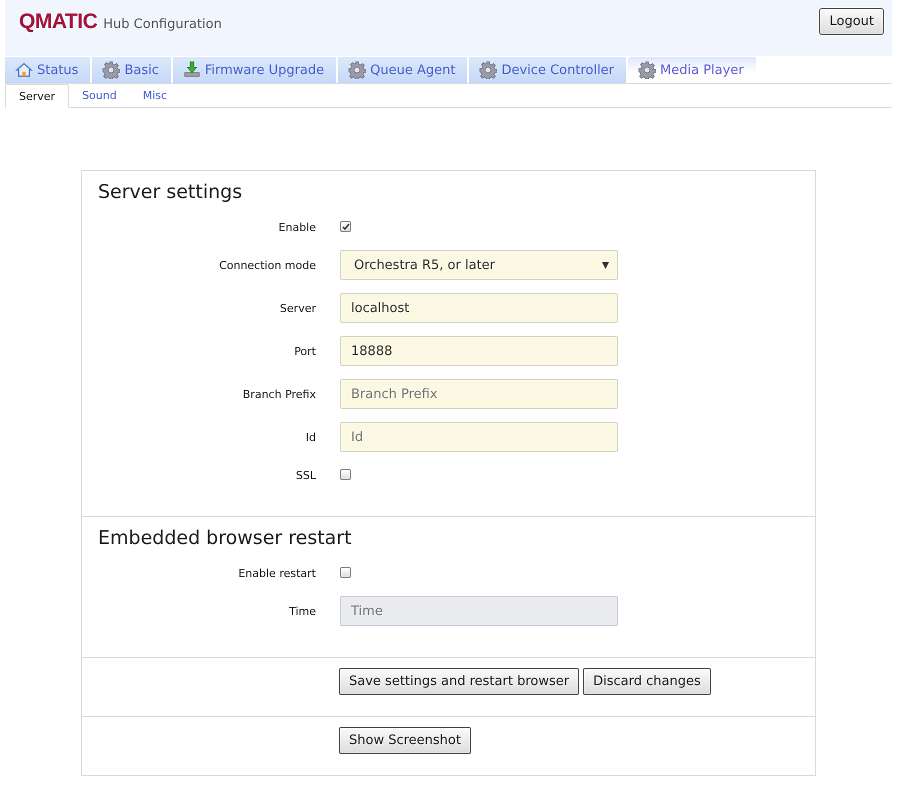  I want to click on section-title: Embedded browser restart, so click(225, 538).